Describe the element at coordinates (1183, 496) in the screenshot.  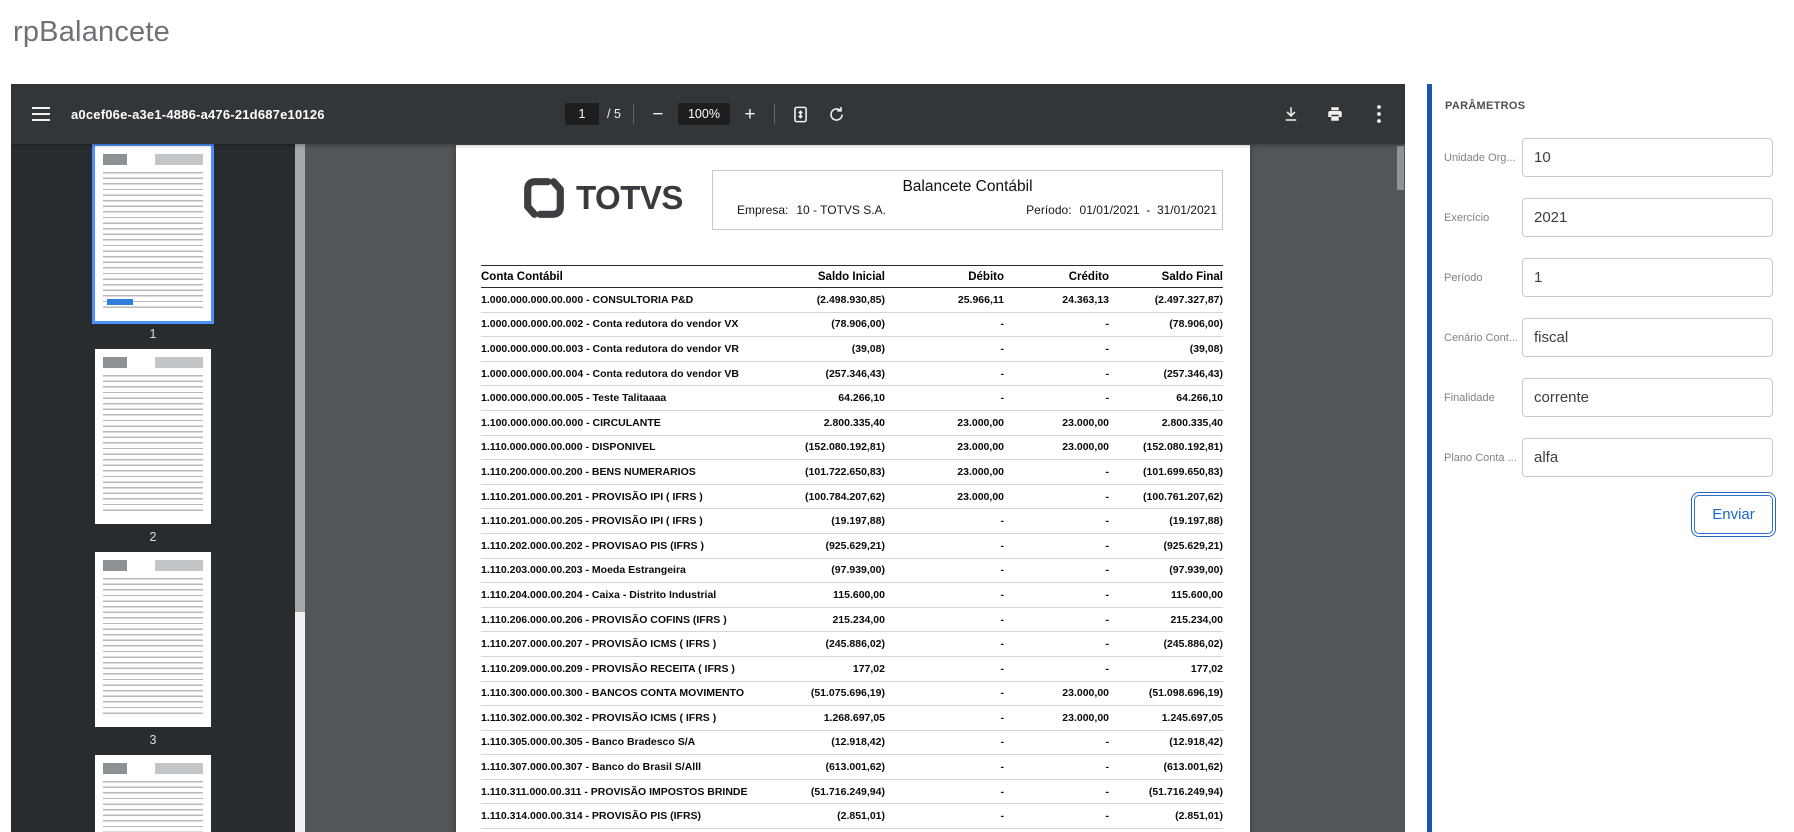
I see `table-cell: (100.761.207,62)` at that location.